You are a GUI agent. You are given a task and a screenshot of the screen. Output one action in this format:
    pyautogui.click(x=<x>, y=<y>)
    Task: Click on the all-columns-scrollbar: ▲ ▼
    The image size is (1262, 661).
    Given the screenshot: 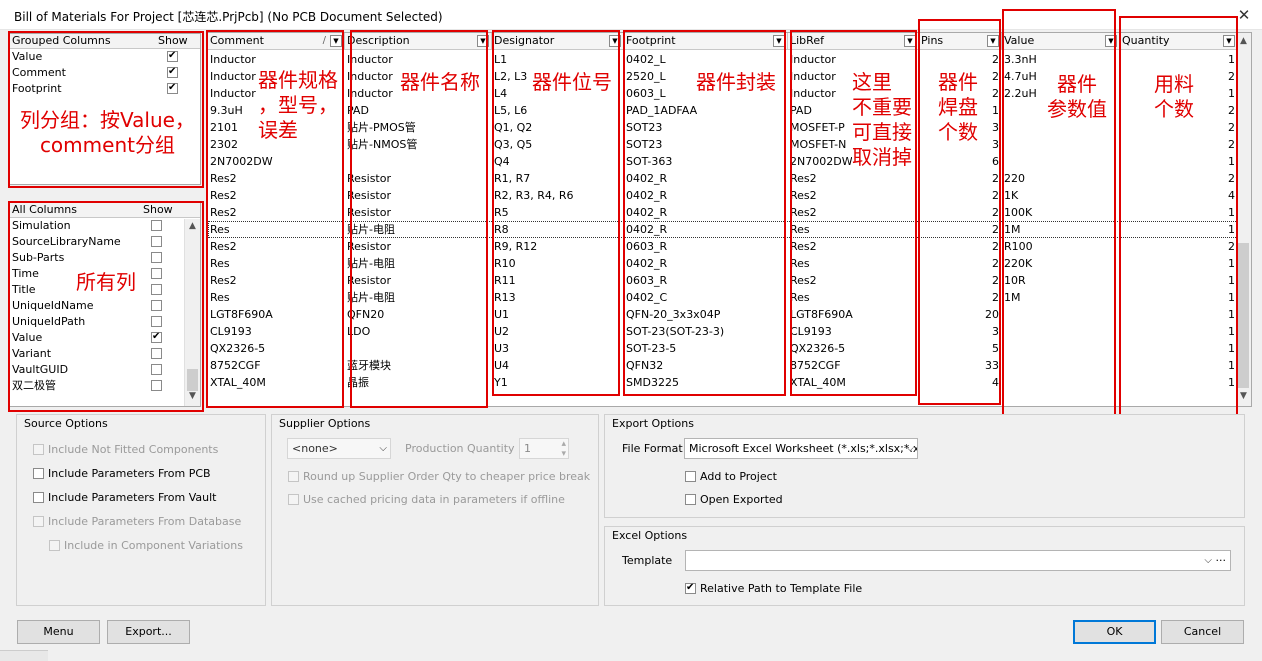 What is the action you would take?
    pyautogui.click(x=192, y=312)
    